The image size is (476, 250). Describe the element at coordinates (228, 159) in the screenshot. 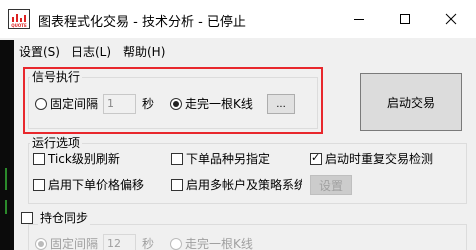

I see `order-symbol-label: 下单品种另指定` at that location.